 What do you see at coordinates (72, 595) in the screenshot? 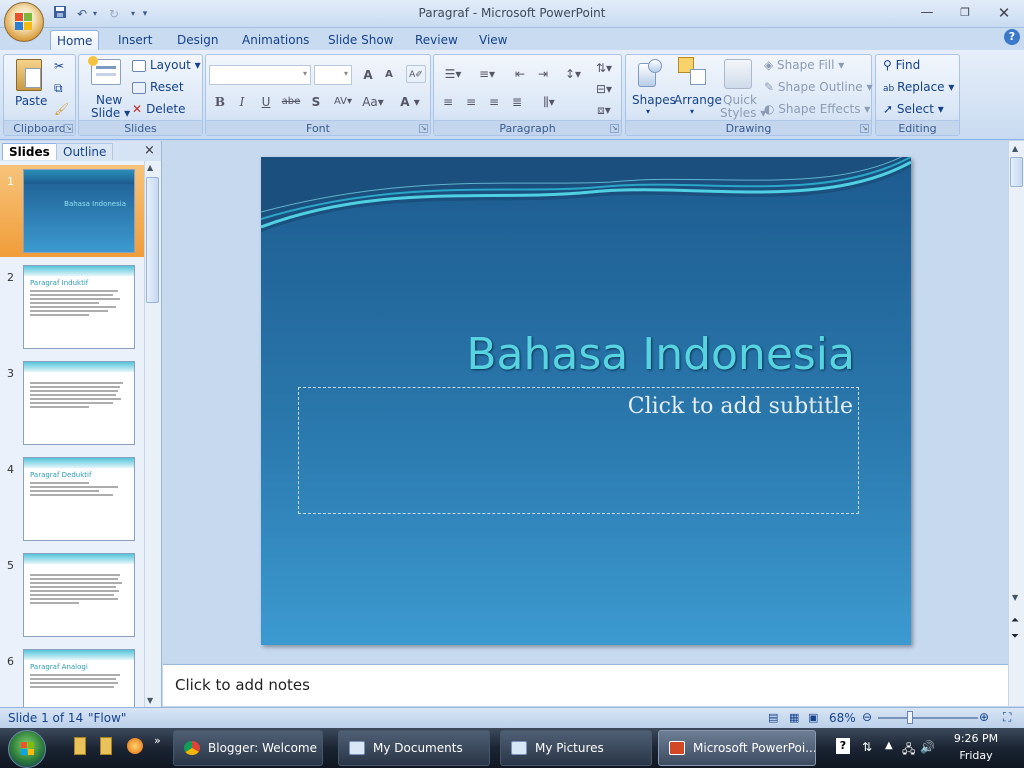
I see `thumbnail-row-5: 5` at bounding box center [72, 595].